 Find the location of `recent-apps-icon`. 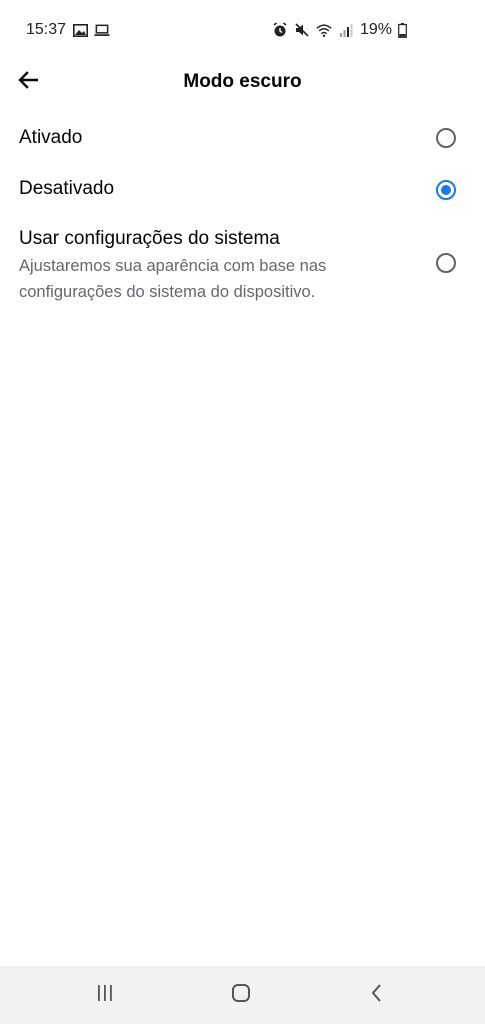

recent-apps-icon is located at coordinates (105, 995).